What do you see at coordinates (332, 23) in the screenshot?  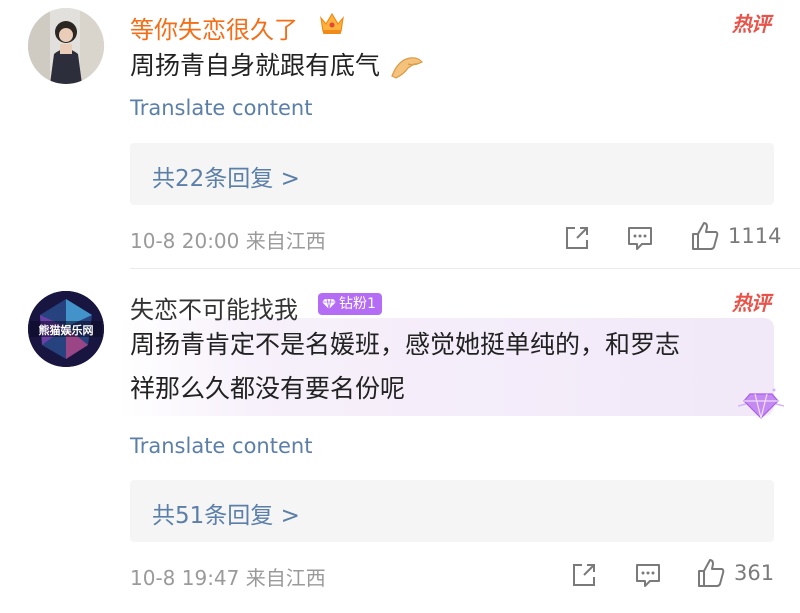 I see `crown-icon` at bounding box center [332, 23].